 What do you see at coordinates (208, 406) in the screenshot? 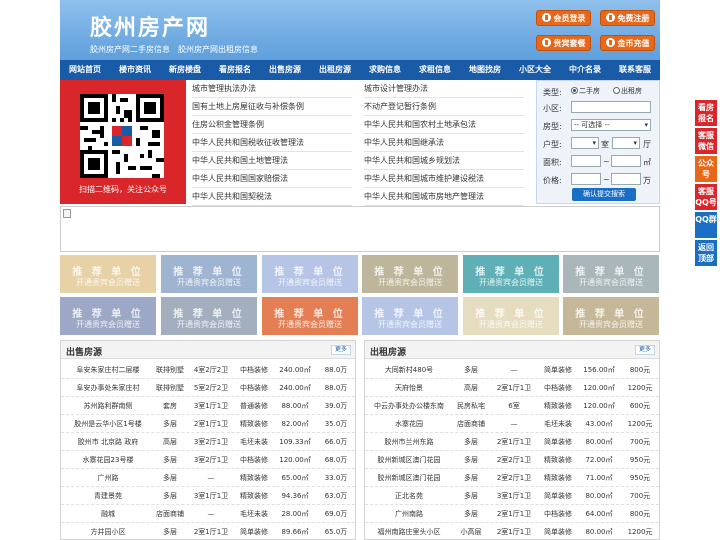
I see `listing-row: 苏州路利群南侧 套房 3室1厅1卫 普通装修 88.00㎡ 39.0万` at bounding box center [208, 406].